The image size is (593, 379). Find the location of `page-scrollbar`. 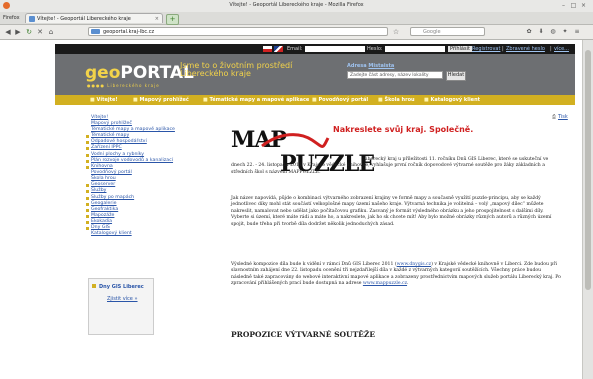

page-scrollbar is located at coordinates (587, 209).